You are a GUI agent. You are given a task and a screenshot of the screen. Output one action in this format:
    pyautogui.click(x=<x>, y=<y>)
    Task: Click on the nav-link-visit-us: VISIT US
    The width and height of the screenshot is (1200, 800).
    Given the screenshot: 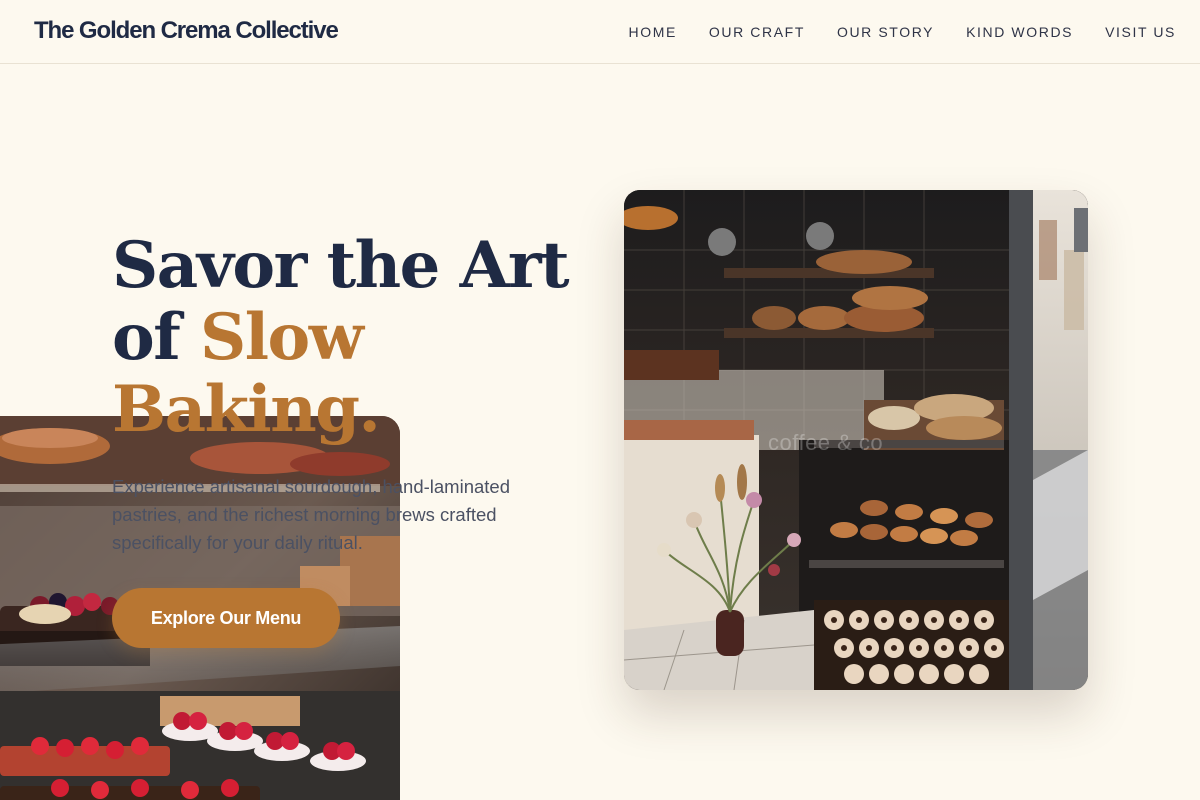 What is the action you would take?
    pyautogui.click(x=1140, y=32)
    